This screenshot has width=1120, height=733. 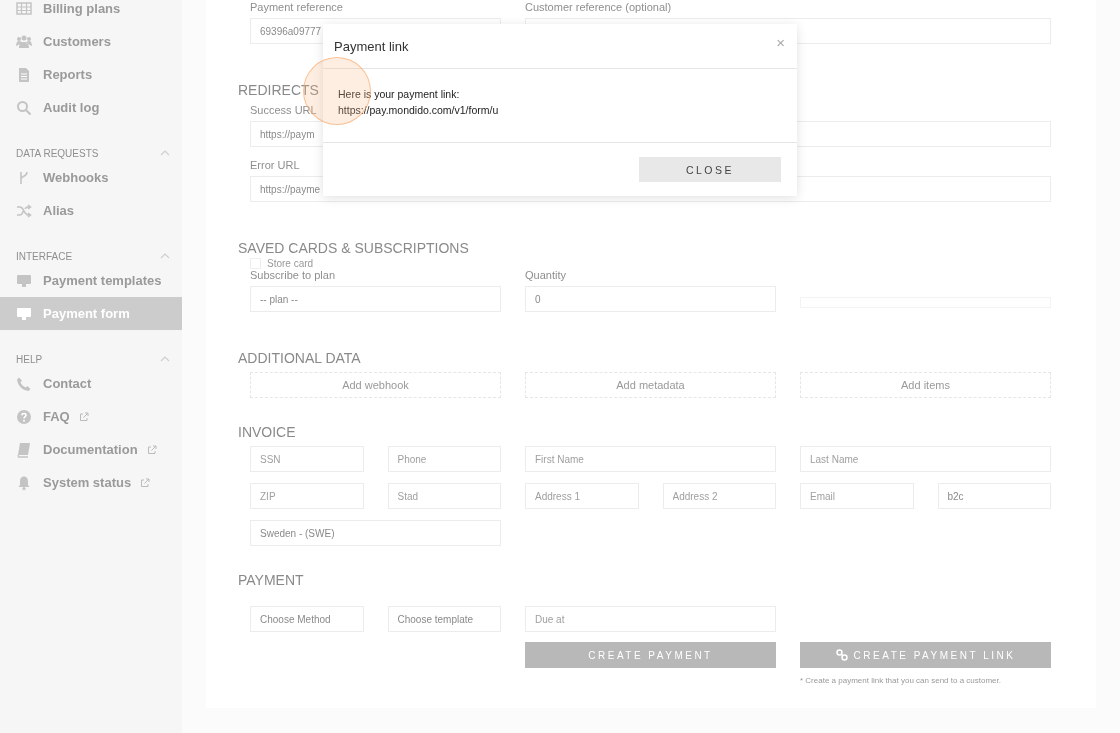 What do you see at coordinates (290, 263) in the screenshot?
I see `checkbox-label: Store card` at bounding box center [290, 263].